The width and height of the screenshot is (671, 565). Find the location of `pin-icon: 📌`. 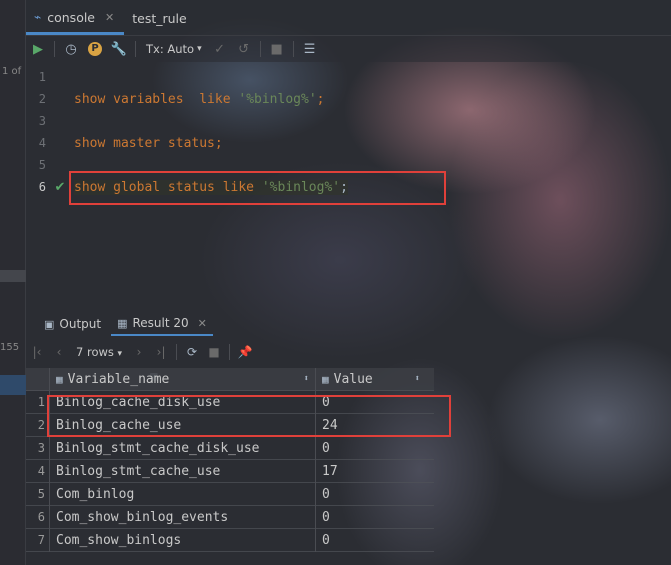

pin-icon: 📌 is located at coordinates (245, 352).